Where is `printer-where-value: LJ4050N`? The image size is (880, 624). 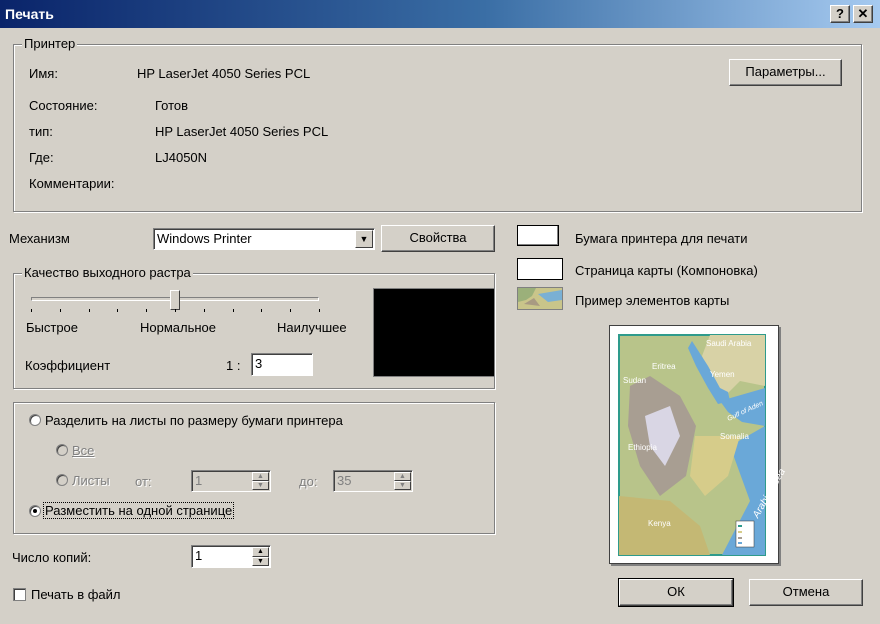
printer-where-value: LJ4050N is located at coordinates (181, 157).